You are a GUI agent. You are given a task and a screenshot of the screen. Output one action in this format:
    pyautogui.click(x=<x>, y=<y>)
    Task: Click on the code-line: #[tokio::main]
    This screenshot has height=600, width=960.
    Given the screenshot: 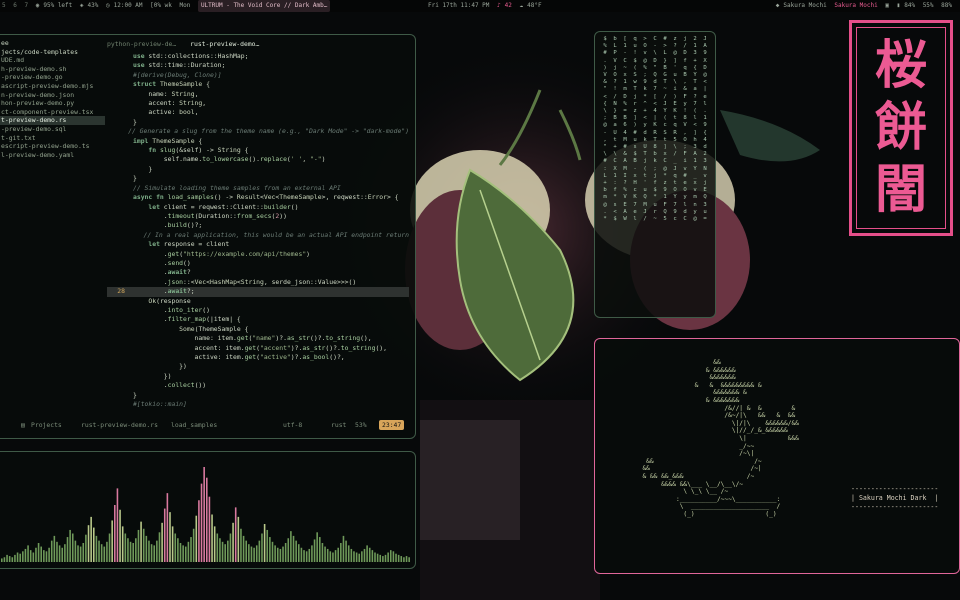 What is the action you would take?
    pyautogui.click(x=258, y=404)
    